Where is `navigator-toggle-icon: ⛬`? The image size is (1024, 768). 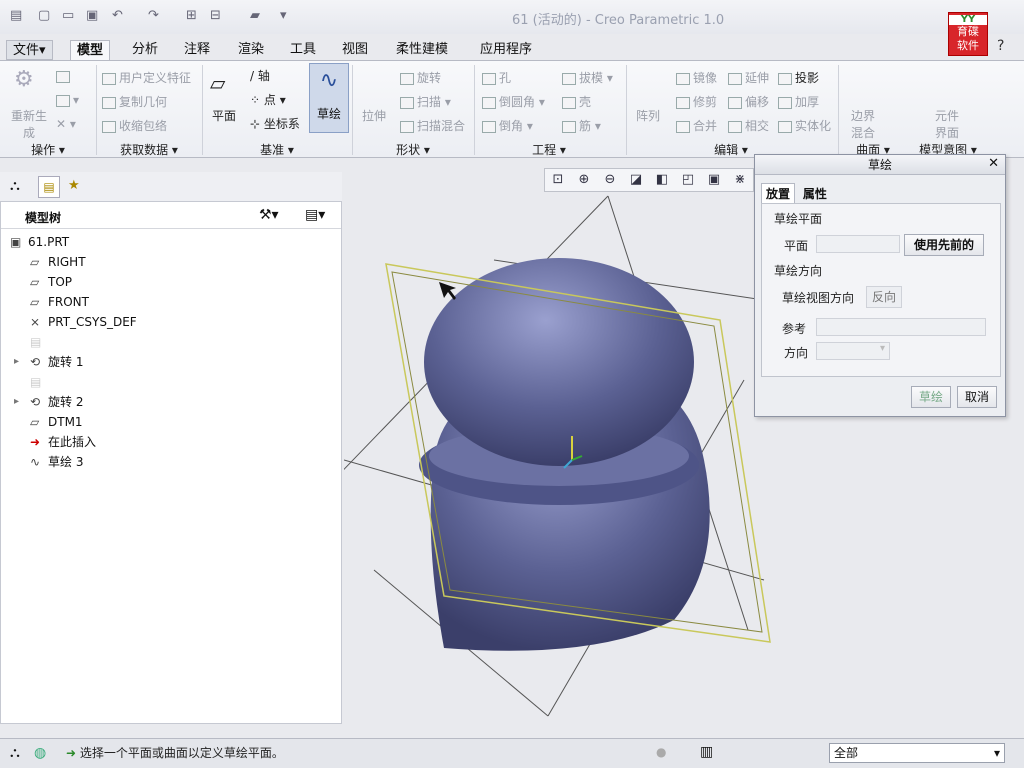 navigator-toggle-icon: ⛬ is located at coordinates (15, 753).